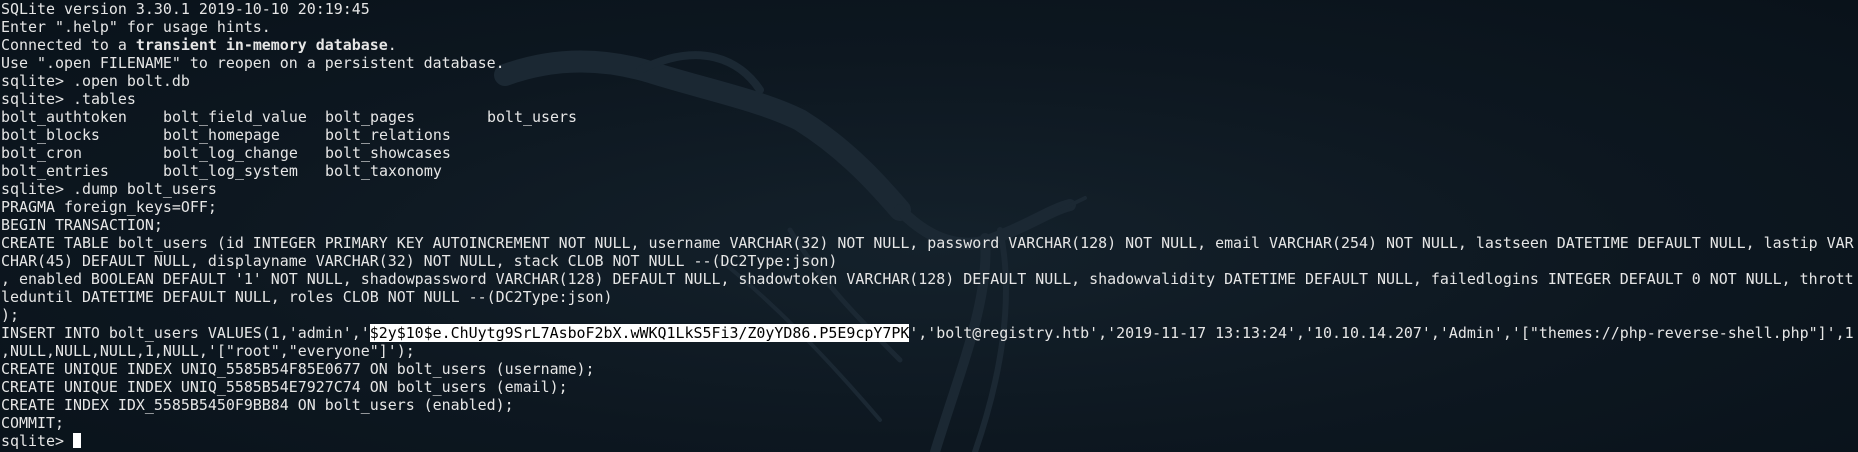 This screenshot has width=1858, height=452. I want to click on table-name: bolt_showcases, so click(388, 153).